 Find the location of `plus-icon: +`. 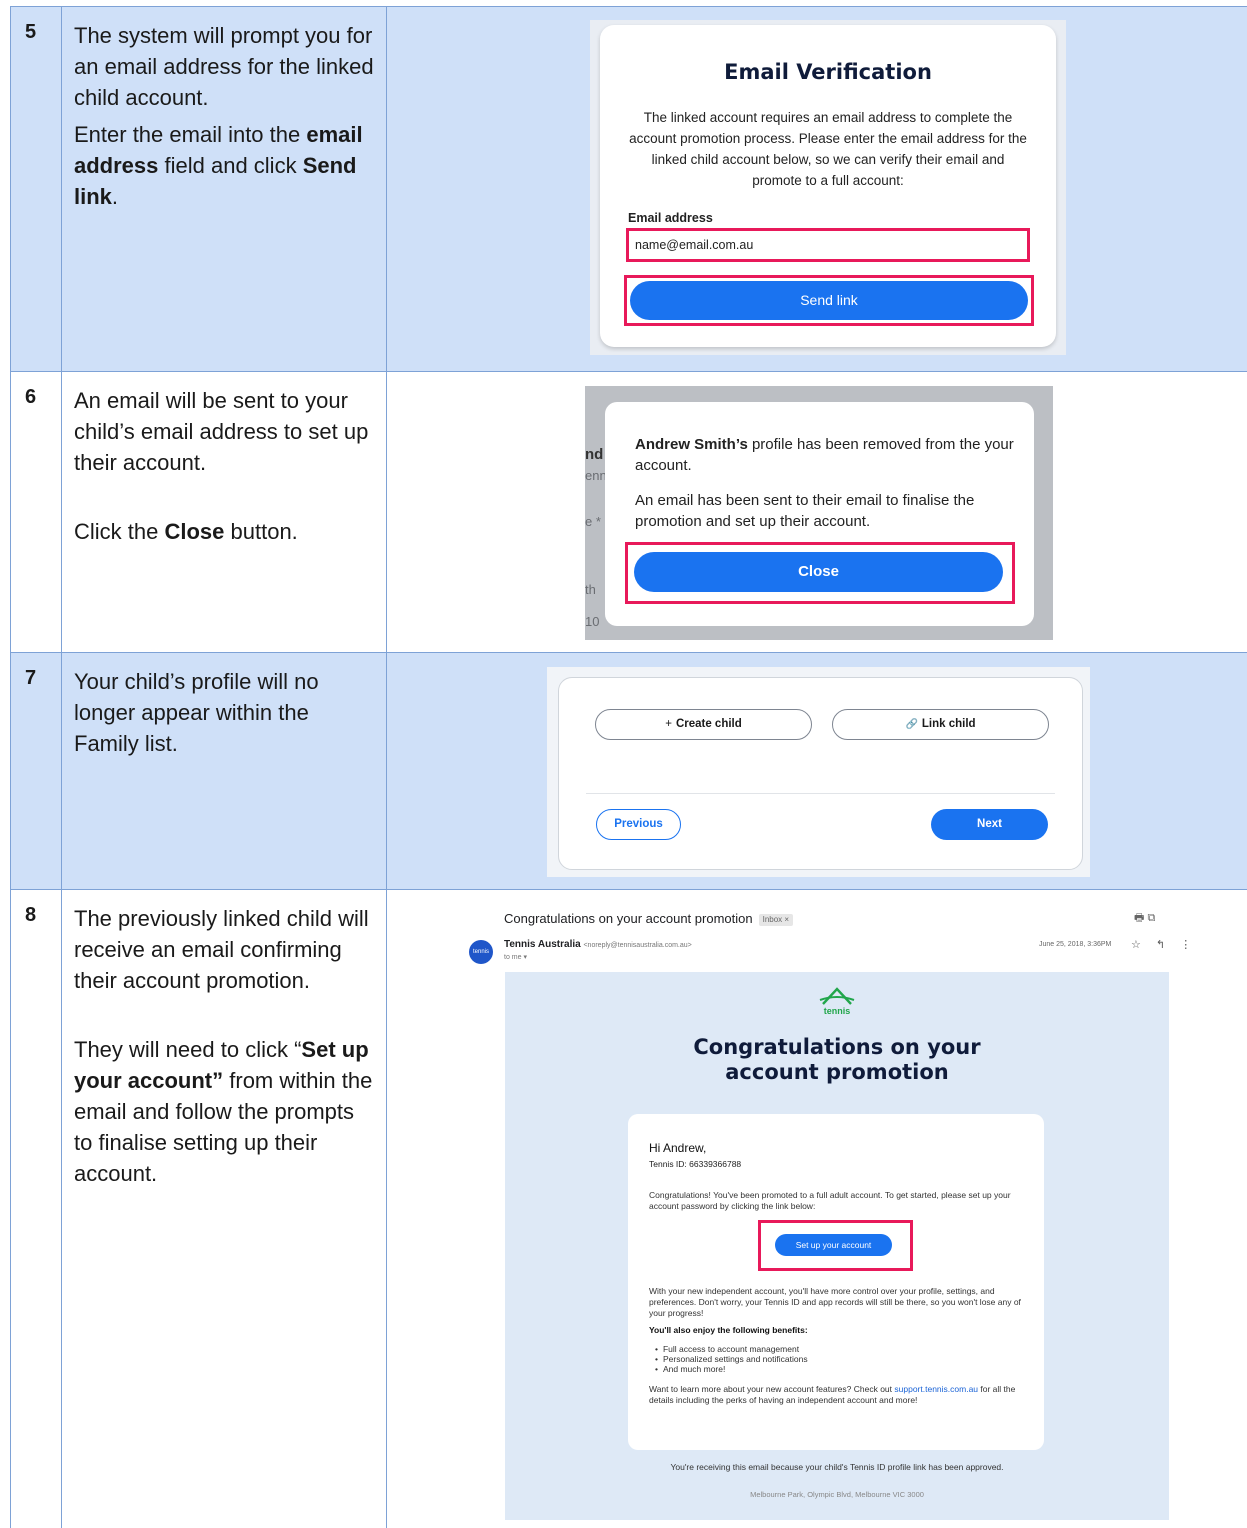

plus-icon: + is located at coordinates (668, 724).